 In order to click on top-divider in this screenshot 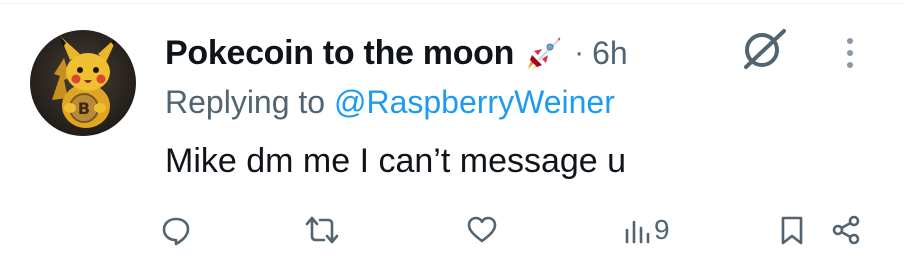, I will do `click(452, 3)`.